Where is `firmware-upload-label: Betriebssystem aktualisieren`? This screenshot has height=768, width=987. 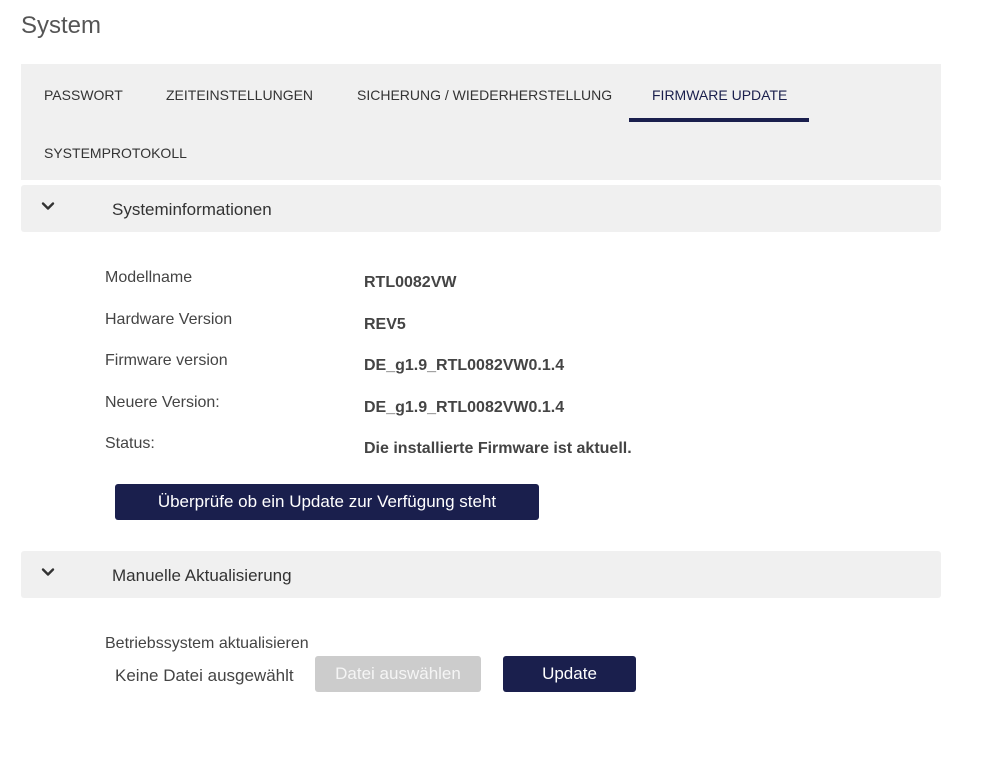
firmware-upload-label: Betriebssystem aktualisieren is located at coordinates (207, 643).